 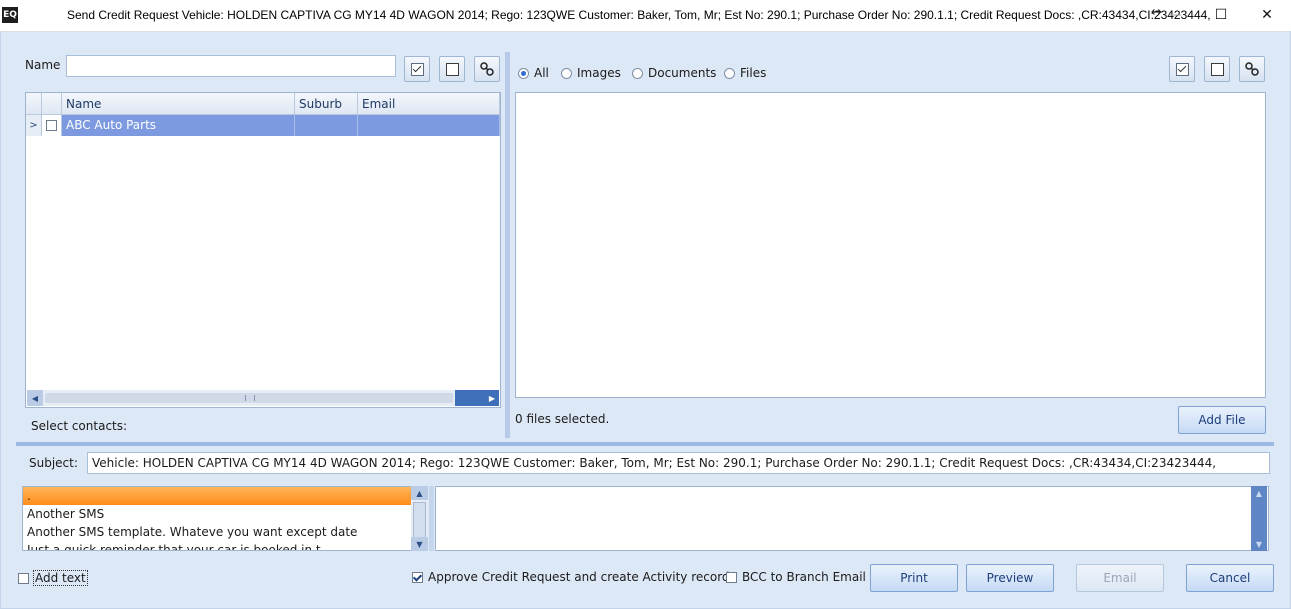 I want to click on scroll-left-icon: ◀, so click(x=35, y=398).